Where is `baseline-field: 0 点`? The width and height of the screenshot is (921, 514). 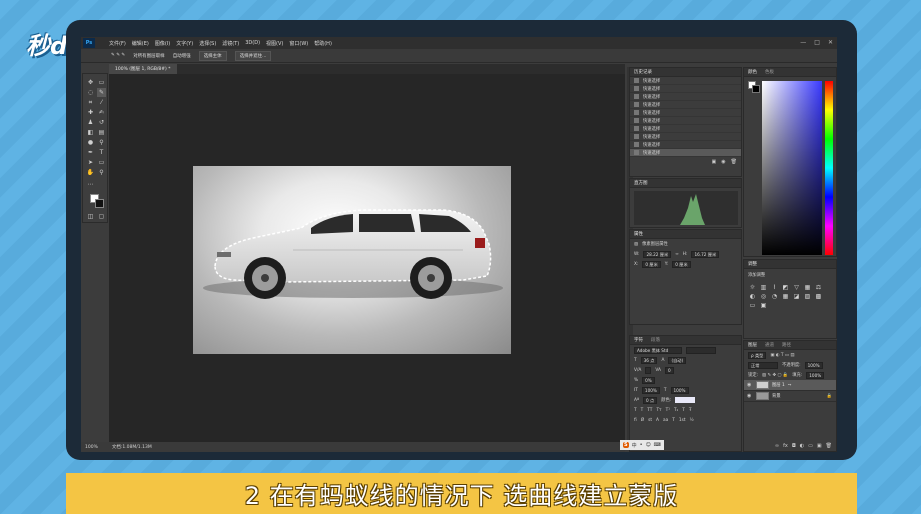
baseline-field: 0 点 is located at coordinates (650, 400).